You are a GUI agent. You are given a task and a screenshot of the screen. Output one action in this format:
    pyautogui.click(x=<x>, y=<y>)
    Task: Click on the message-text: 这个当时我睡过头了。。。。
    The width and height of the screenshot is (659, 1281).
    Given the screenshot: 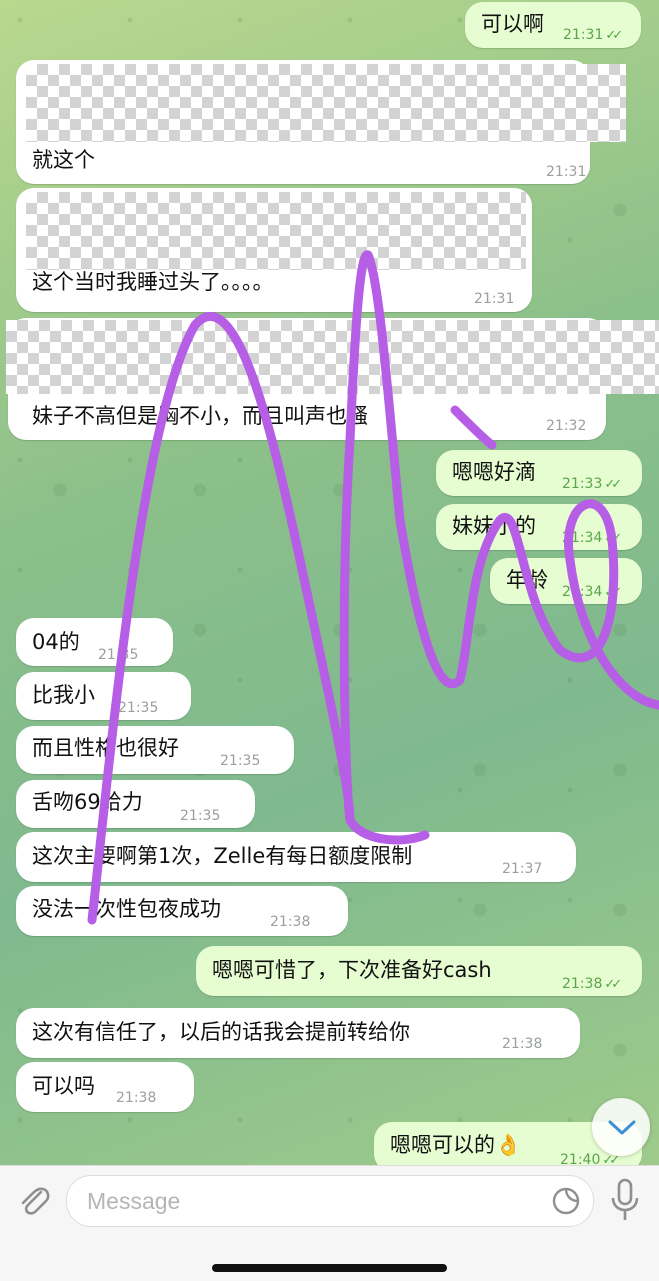 What is the action you would take?
    pyautogui.click(x=153, y=282)
    